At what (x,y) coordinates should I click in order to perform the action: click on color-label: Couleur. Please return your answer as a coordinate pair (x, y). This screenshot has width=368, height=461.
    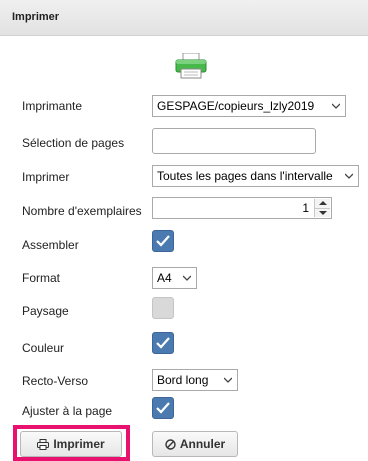
    Looking at the image, I should click on (43, 348).